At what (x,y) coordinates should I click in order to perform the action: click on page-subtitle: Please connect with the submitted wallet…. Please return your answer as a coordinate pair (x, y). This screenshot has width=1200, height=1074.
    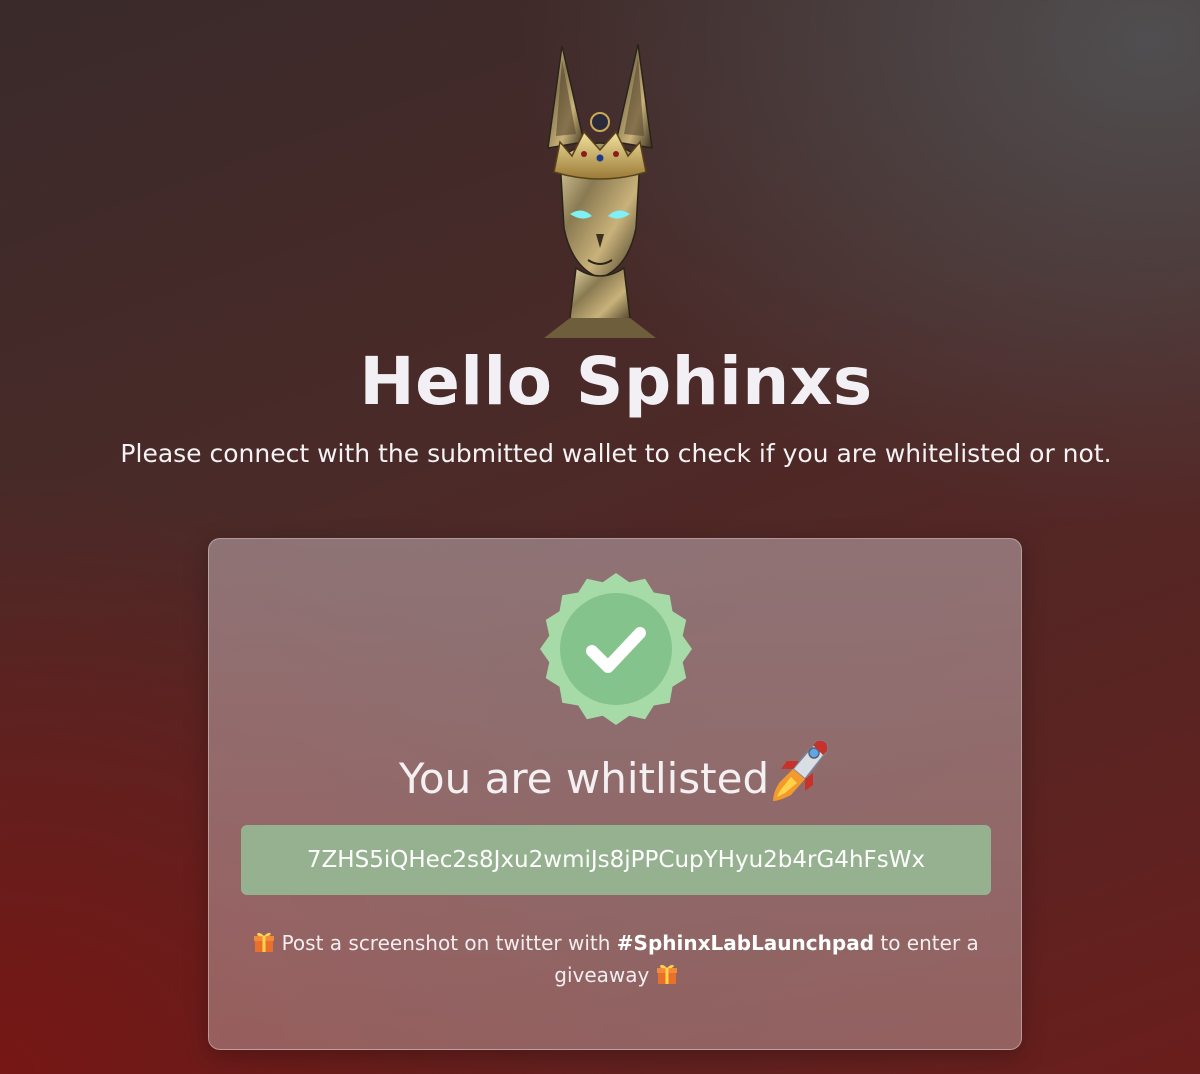
    Looking at the image, I should click on (616, 453).